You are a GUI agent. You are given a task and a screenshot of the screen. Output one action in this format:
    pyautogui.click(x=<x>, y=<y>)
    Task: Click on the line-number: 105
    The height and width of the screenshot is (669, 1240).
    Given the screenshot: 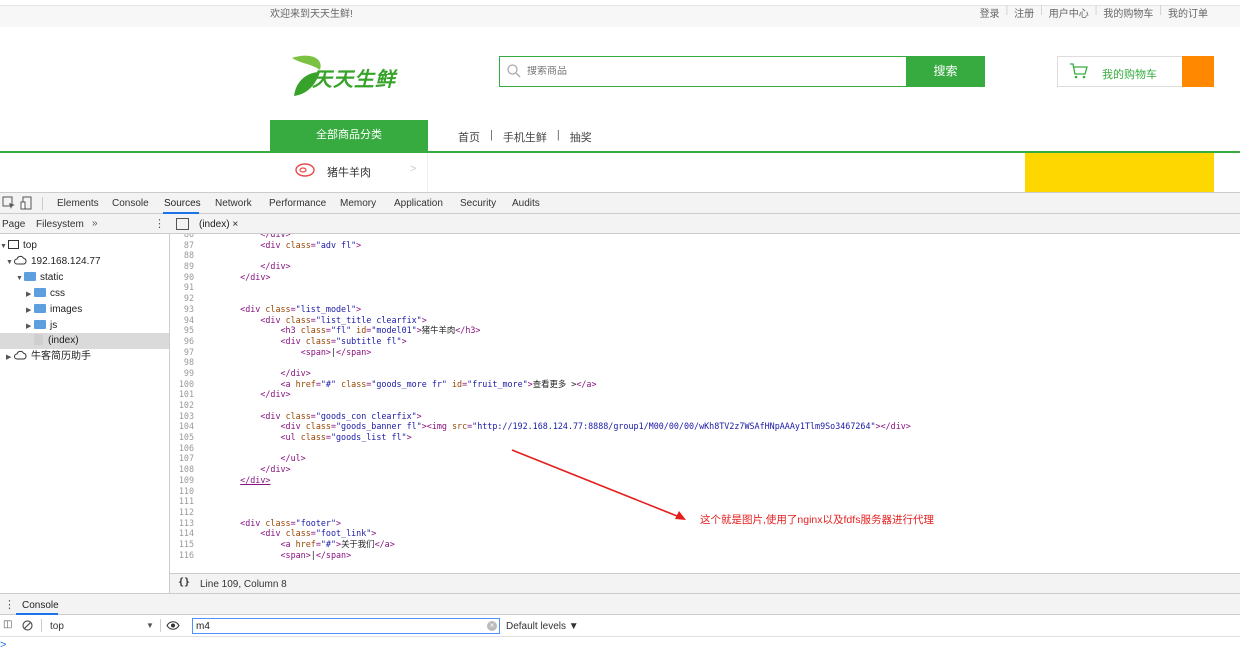 What is the action you would take?
    pyautogui.click(x=182, y=437)
    